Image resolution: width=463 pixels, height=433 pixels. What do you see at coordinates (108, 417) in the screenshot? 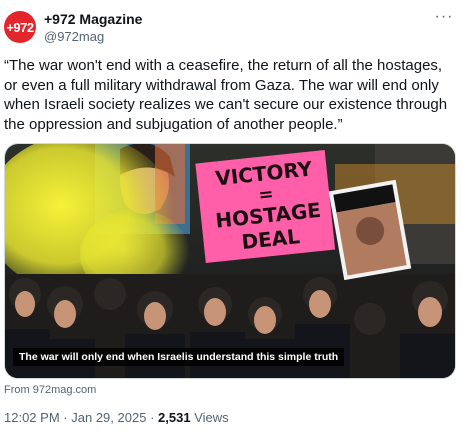
I see `tweet-date: Jan 29, 2025` at bounding box center [108, 417].